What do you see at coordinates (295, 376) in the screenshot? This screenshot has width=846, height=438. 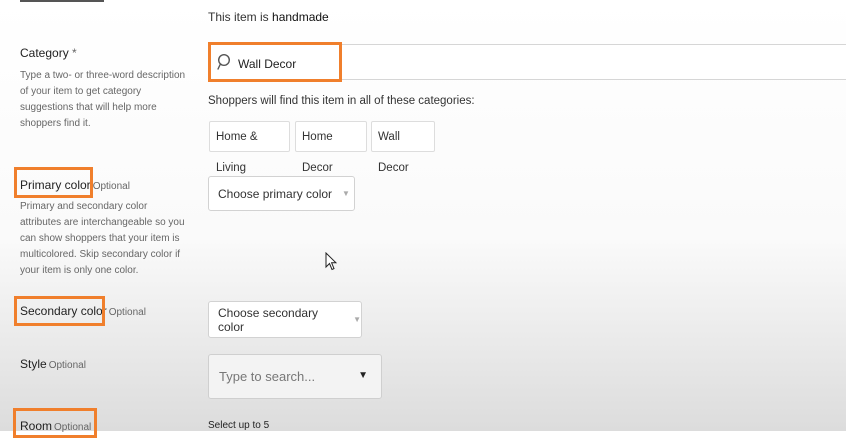 I see `style-search-input: Type to search... ▼` at bounding box center [295, 376].